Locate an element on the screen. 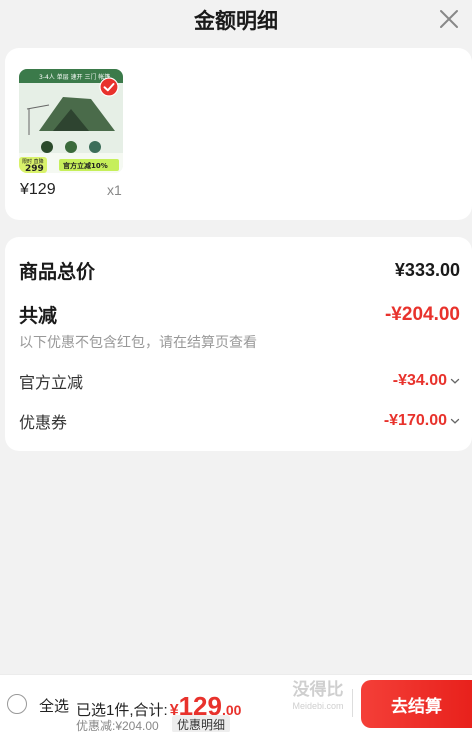 The image size is (472, 732). official-discount-value: -¥34.00 is located at coordinates (419, 380).